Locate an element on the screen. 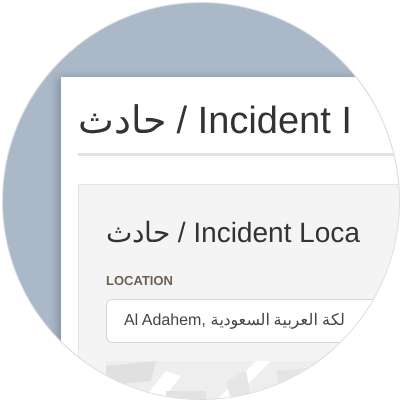  card-title: حادث / Incident Loca is located at coordinates (233, 233).